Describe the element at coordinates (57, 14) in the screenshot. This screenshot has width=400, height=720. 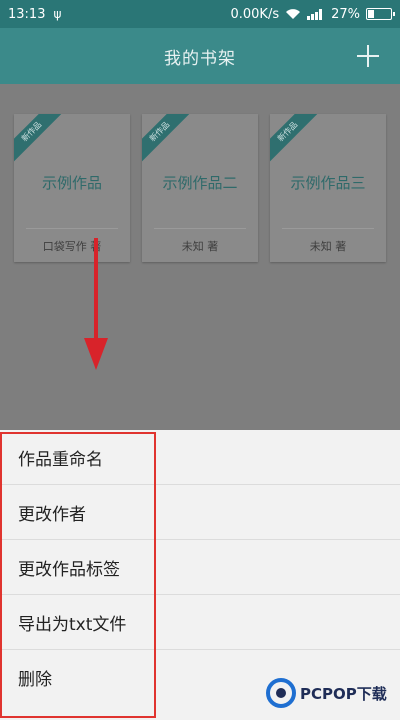
I see `usb-icon: ψ` at that location.